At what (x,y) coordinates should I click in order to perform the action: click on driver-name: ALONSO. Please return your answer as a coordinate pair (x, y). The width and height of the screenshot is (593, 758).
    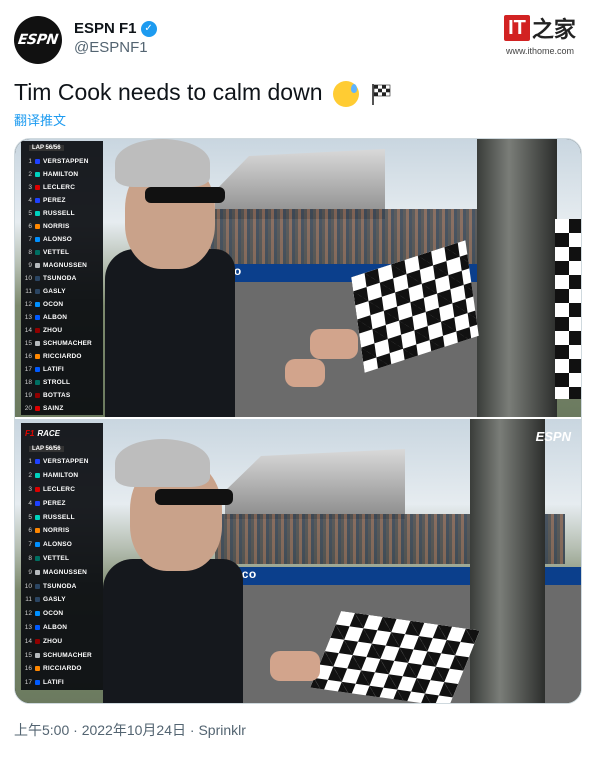
    Looking at the image, I should click on (58, 545).